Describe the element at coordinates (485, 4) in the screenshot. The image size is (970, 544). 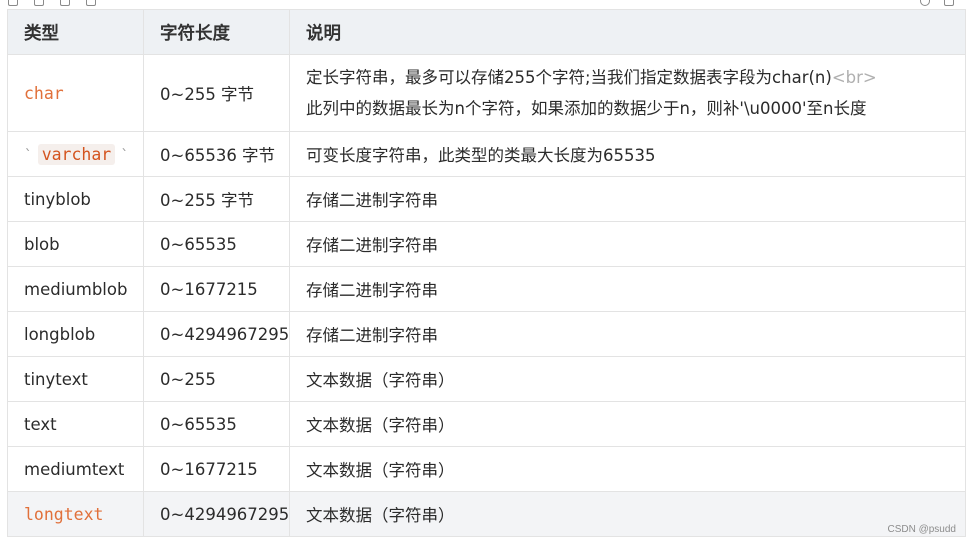
I see `toolbar-strip` at that location.